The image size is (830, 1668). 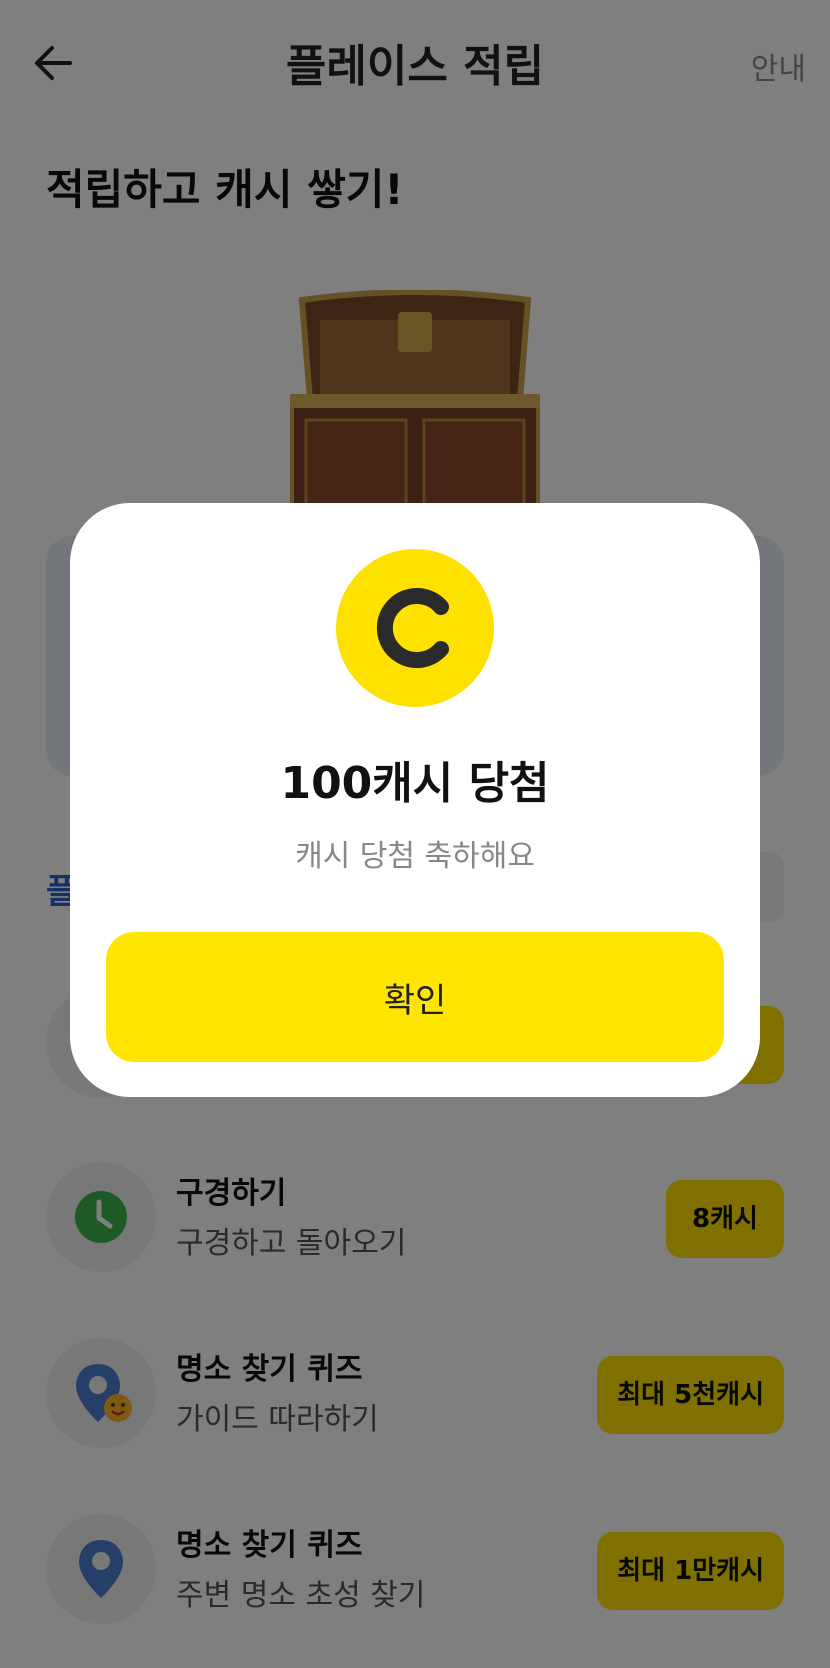 What do you see at coordinates (415, 856) in the screenshot?
I see `modal-subtitle: 캐시 당첨 축하해요` at bounding box center [415, 856].